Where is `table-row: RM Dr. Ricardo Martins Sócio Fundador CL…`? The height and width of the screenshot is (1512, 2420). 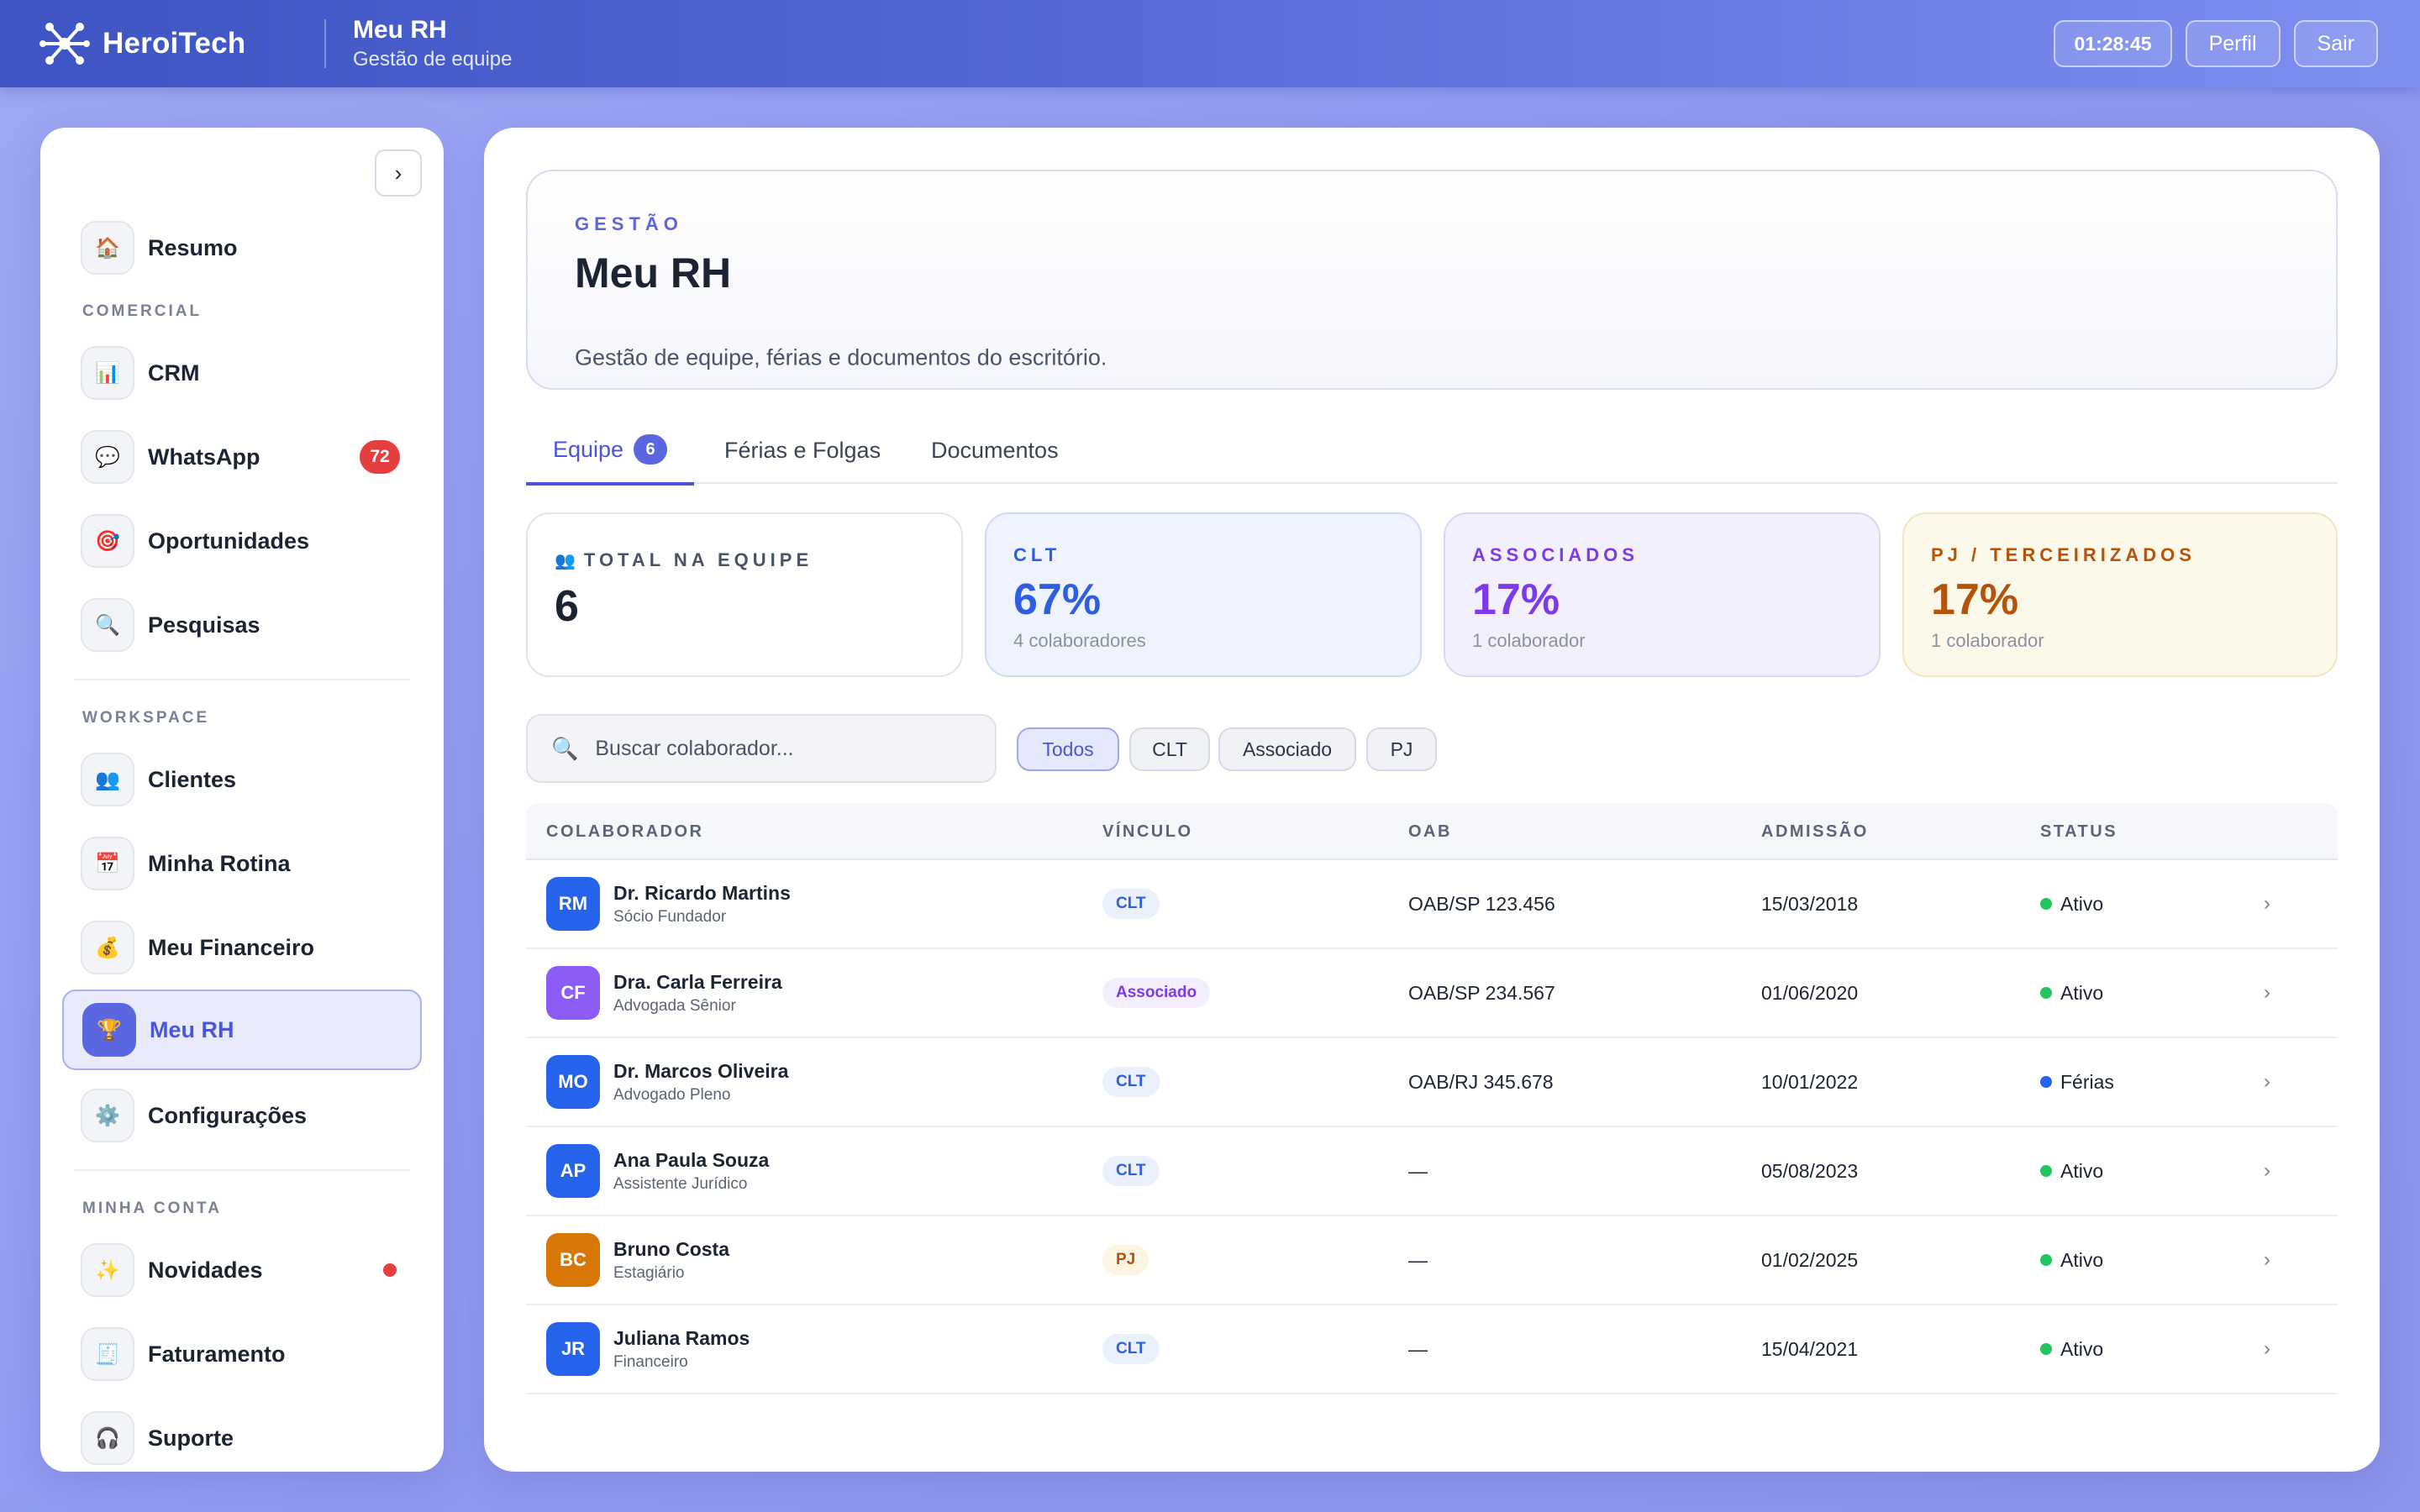 table-row: RM Dr. Ricardo Martins Sócio Fundador CL… is located at coordinates (1432, 904).